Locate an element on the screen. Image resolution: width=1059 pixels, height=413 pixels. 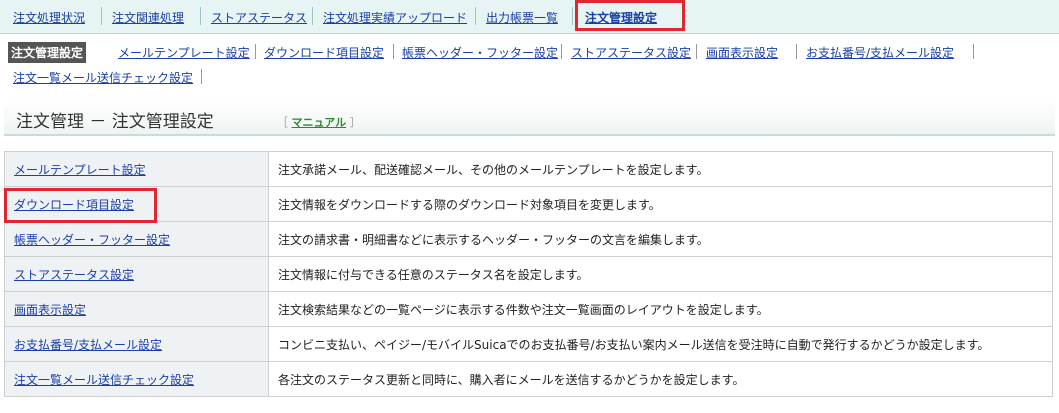
highlight-box-active-tab is located at coordinates (630, 15).